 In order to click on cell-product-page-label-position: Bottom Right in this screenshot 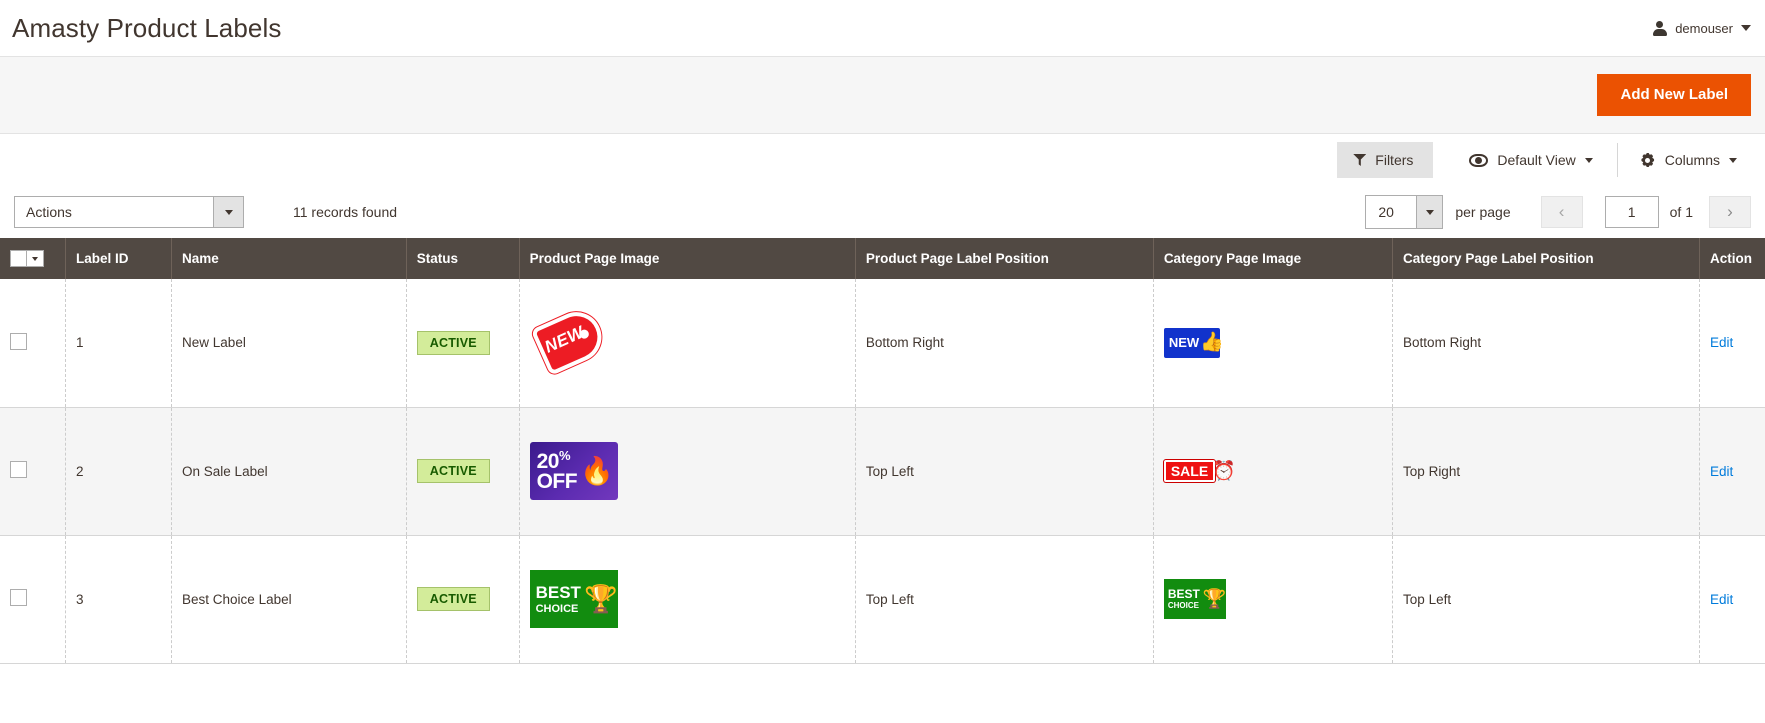, I will do `click(1004, 343)`.